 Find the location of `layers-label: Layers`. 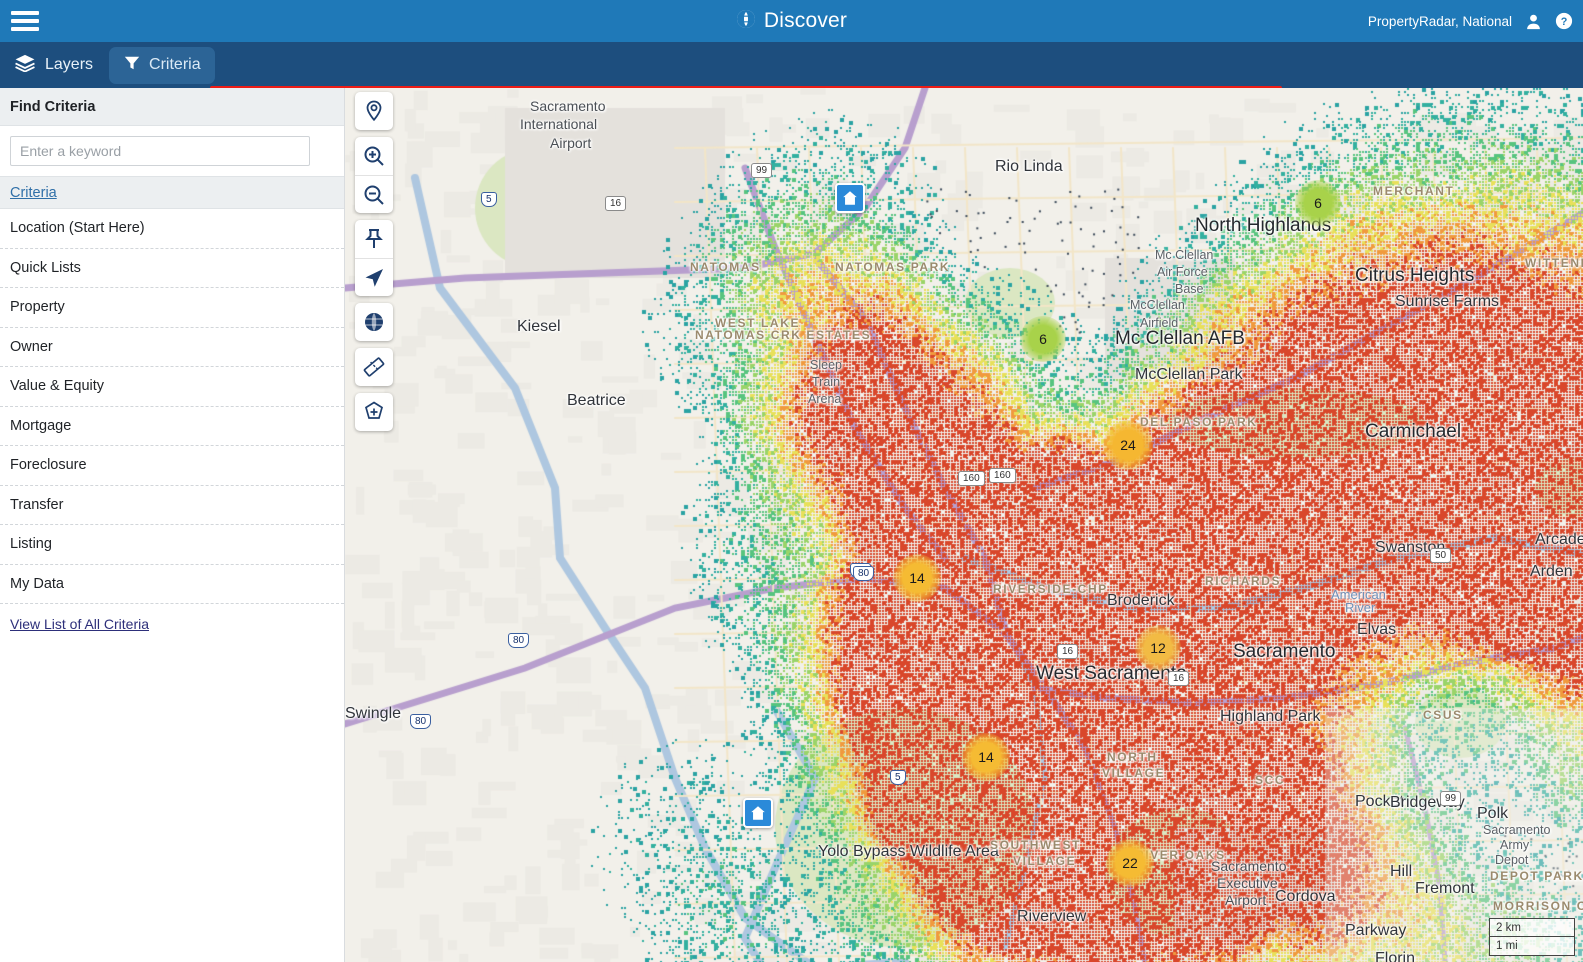

layers-label: Layers is located at coordinates (69, 64).